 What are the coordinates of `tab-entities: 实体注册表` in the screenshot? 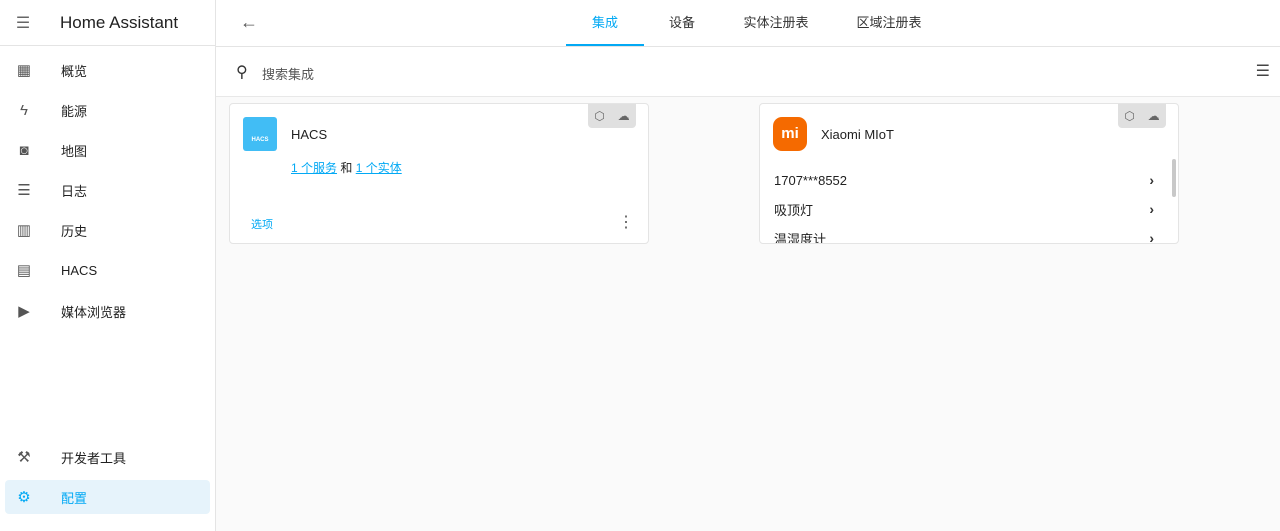 It's located at (776, 23).